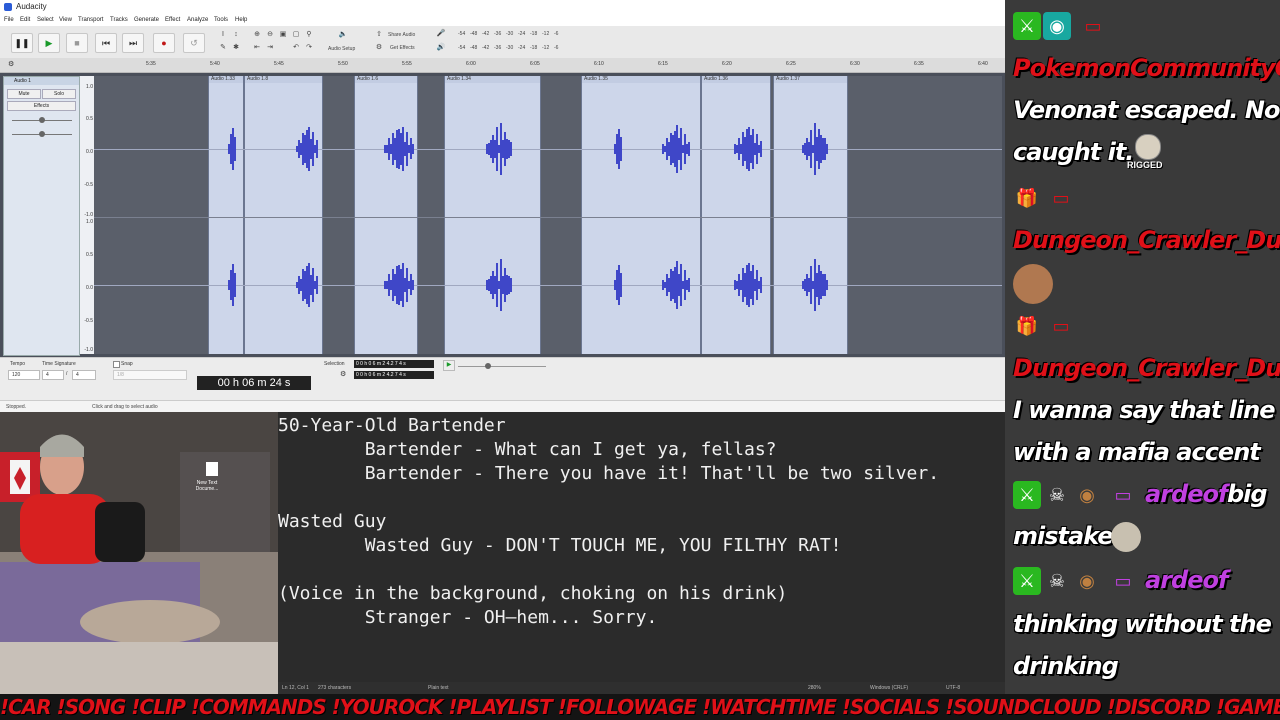 The height and width of the screenshot is (720, 1280). I want to click on script-line: 50-Year-Old Bartender, so click(392, 425).